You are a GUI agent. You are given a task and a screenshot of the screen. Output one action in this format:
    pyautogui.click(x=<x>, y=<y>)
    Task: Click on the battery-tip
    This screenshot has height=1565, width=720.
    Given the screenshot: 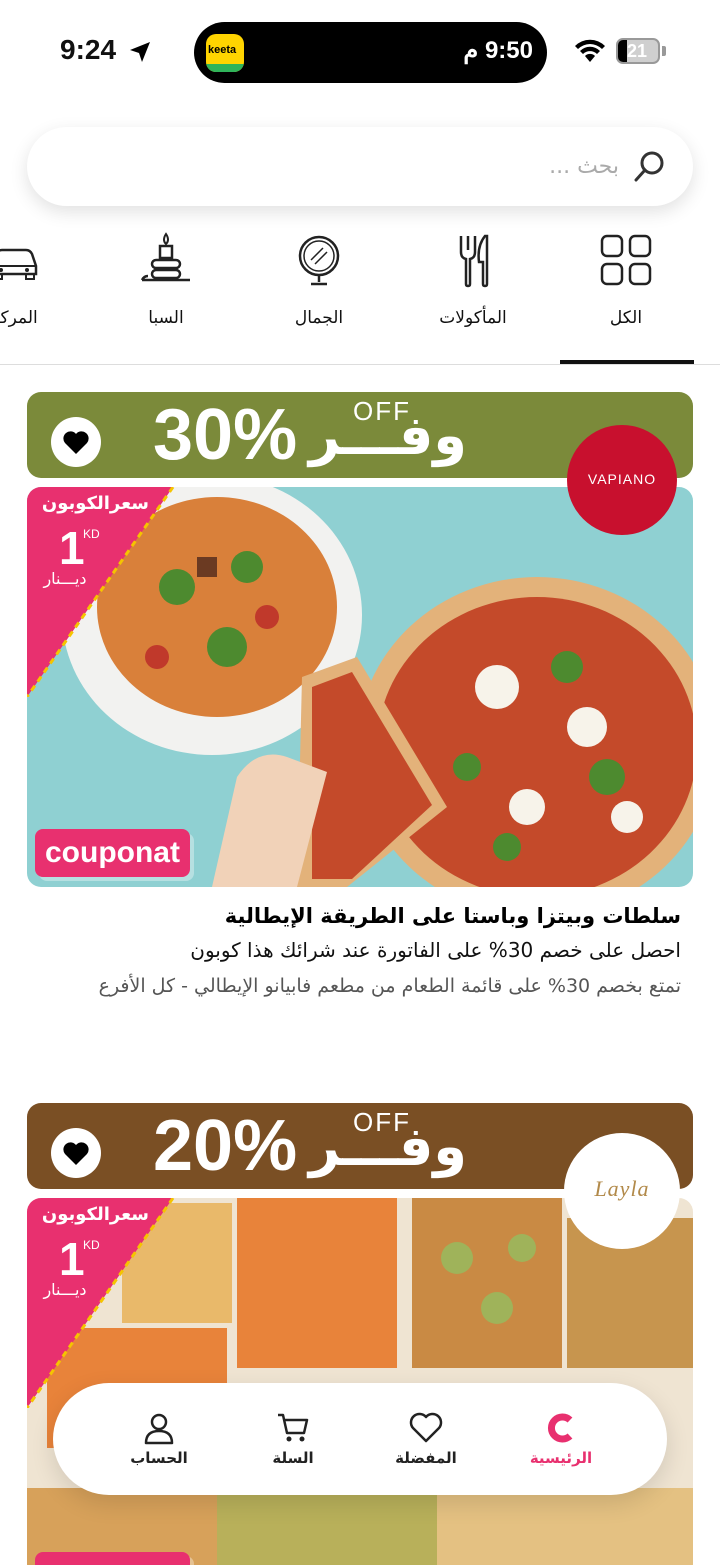 What is the action you would take?
    pyautogui.click(x=664, y=51)
    